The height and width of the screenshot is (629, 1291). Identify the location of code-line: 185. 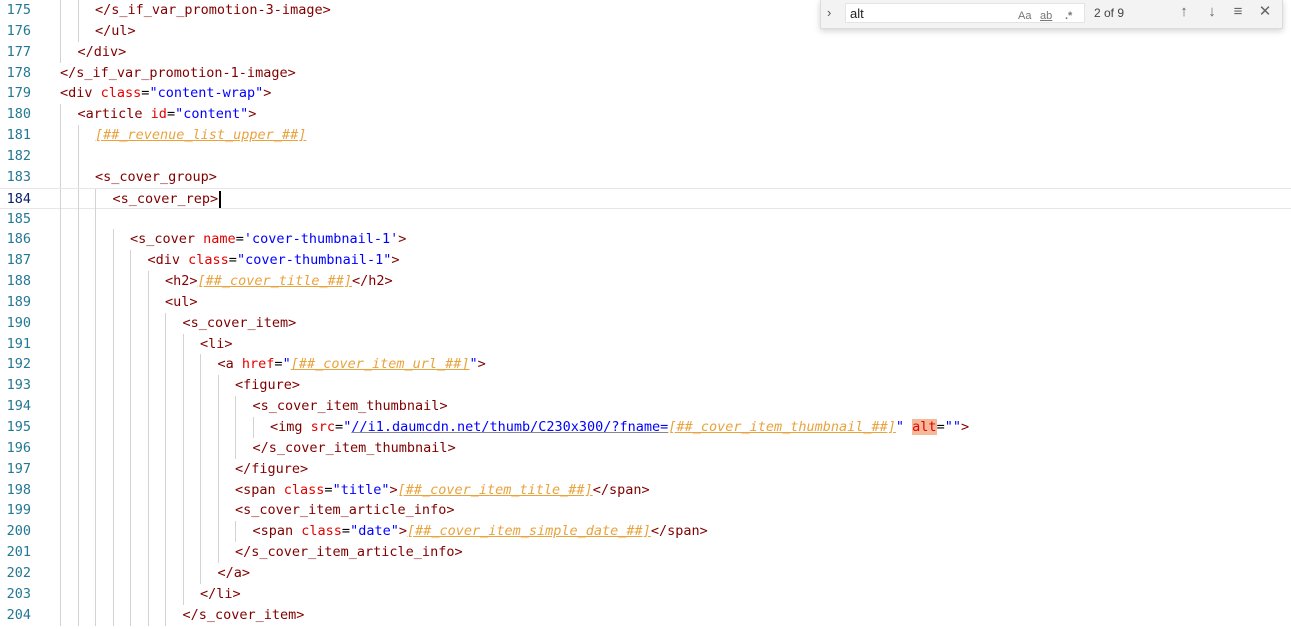
(645, 219).